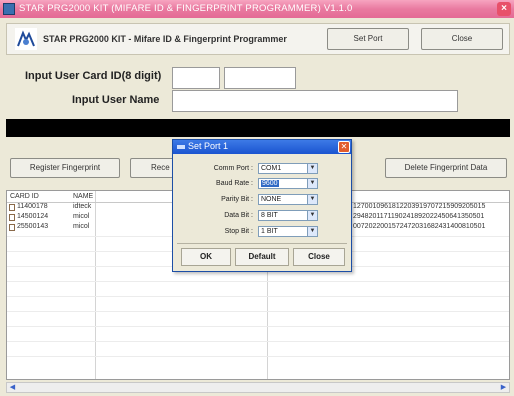  I want to click on fingerprint-logo-icon, so click(26, 39).